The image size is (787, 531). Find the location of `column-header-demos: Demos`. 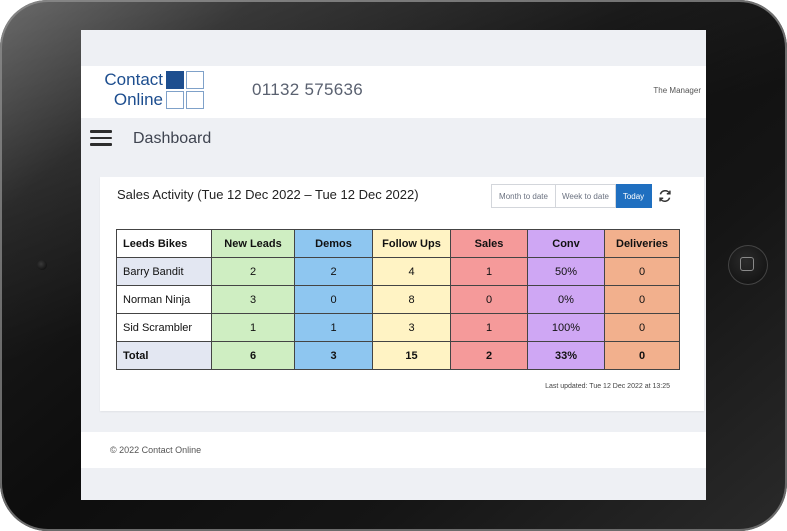

column-header-demos: Demos is located at coordinates (333, 243).